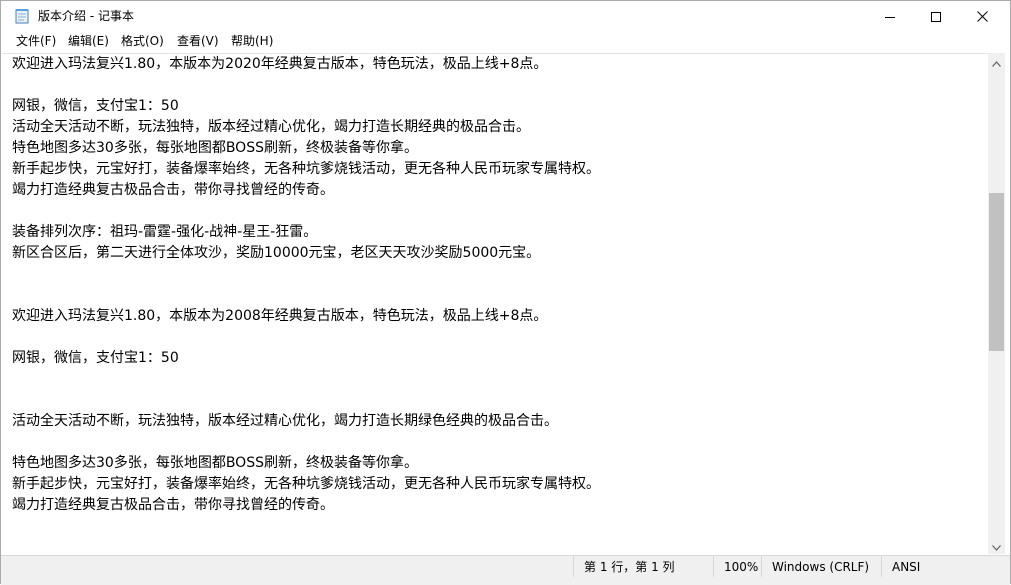  Describe the element at coordinates (142, 41) in the screenshot. I see `menu-format: 格式(O)` at that location.